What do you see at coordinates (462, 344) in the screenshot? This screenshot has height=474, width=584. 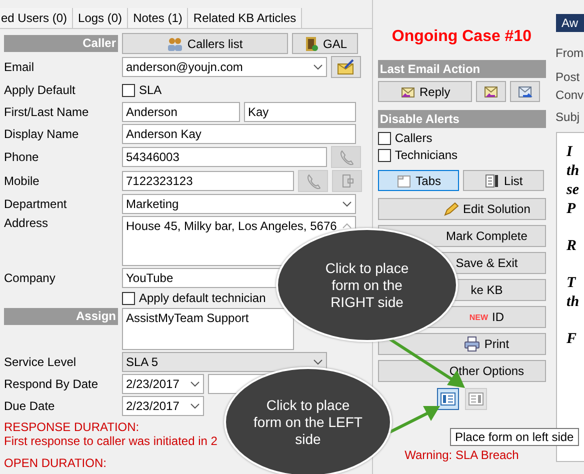 I see `action-button: Print` at bounding box center [462, 344].